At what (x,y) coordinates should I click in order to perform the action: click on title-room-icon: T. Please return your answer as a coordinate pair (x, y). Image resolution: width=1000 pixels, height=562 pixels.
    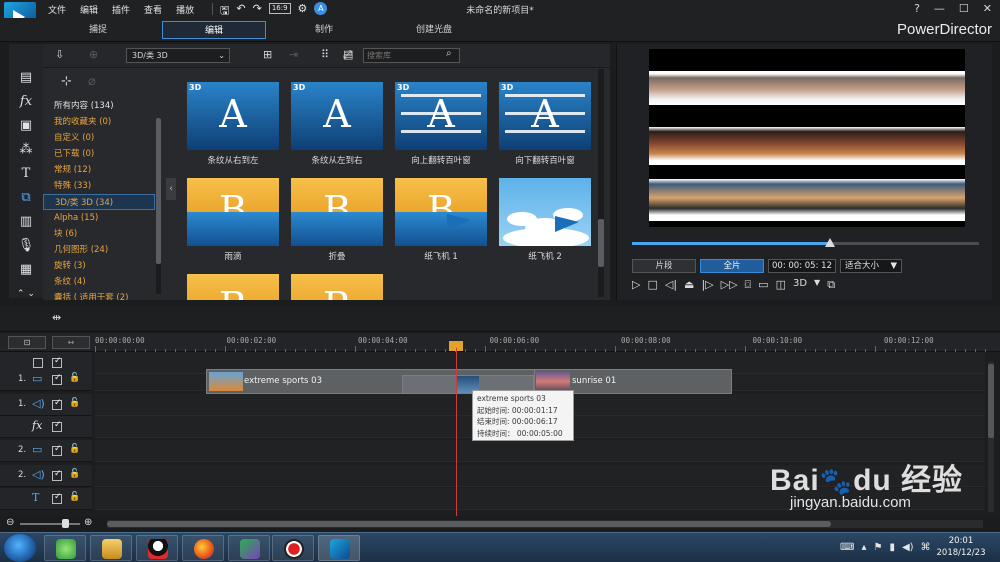
    Looking at the image, I should click on (26, 174).